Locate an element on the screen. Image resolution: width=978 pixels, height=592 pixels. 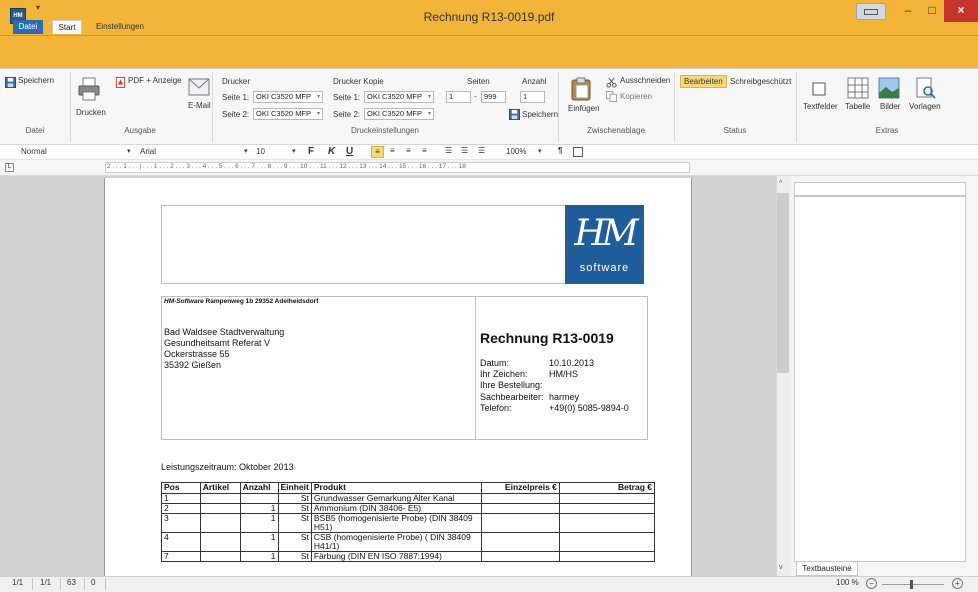
textfield-icon is located at coordinates (819, 89).